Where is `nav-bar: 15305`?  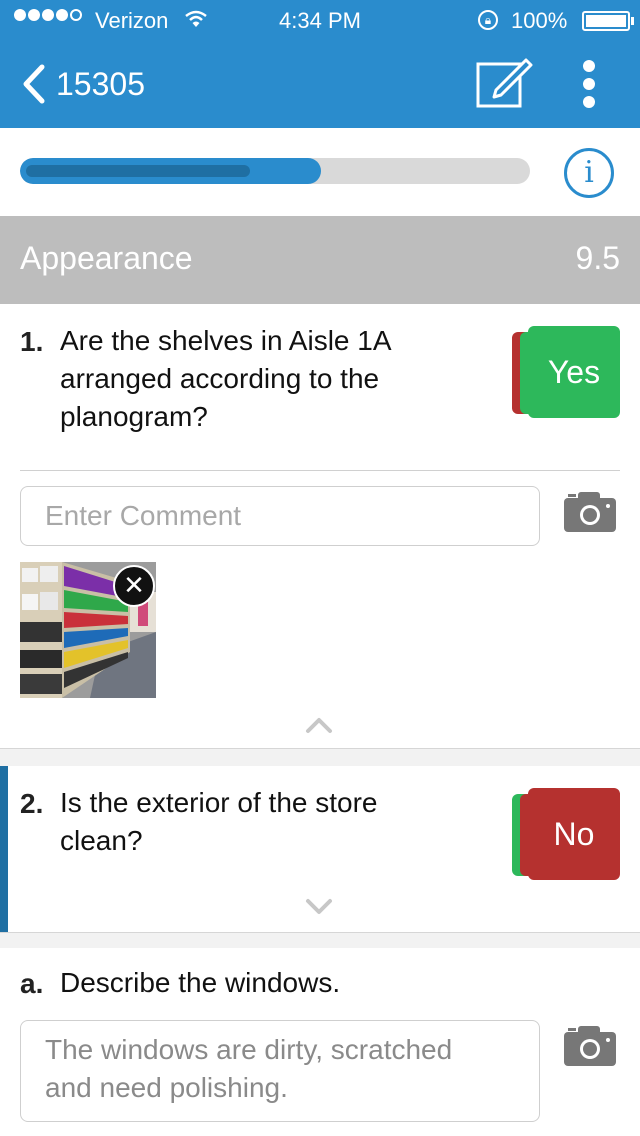 nav-bar: 15305 is located at coordinates (320, 84).